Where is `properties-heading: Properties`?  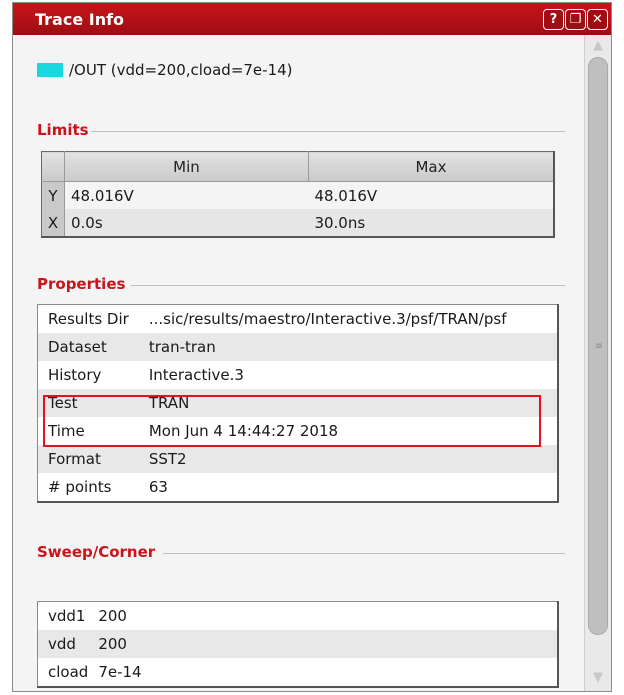
properties-heading: Properties is located at coordinates (81, 284).